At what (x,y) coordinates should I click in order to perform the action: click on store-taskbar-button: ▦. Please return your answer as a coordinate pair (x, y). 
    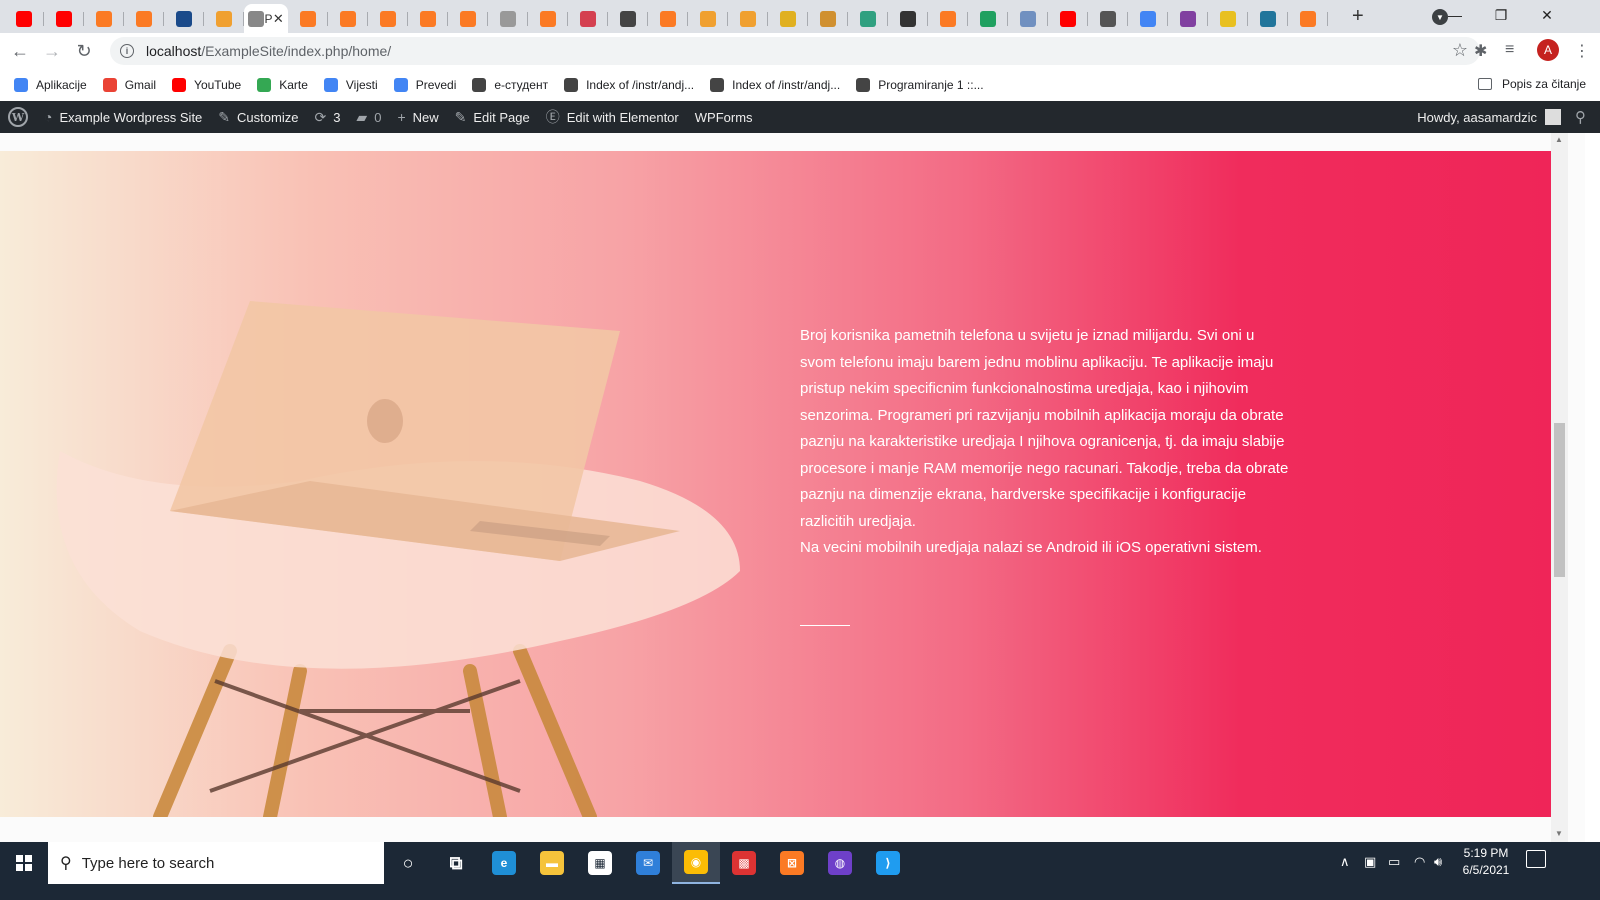
    Looking at the image, I should click on (600, 863).